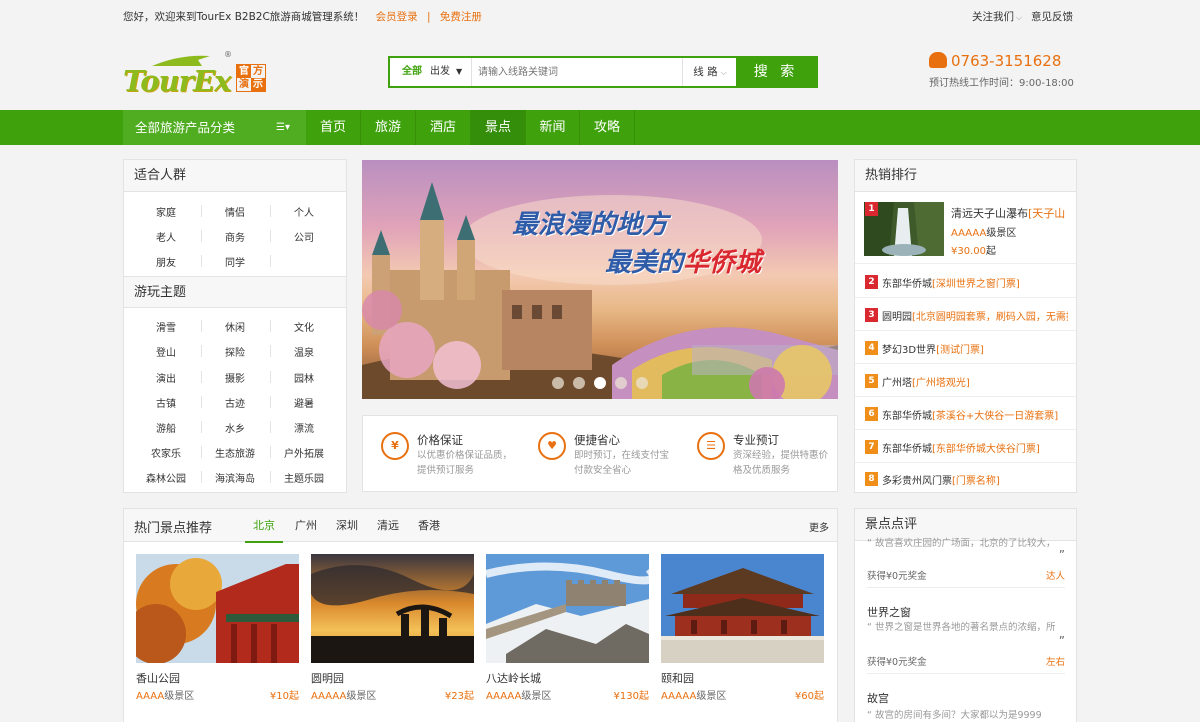  Describe the element at coordinates (461, 17) in the screenshot. I see `register-link: 免费注册` at that location.